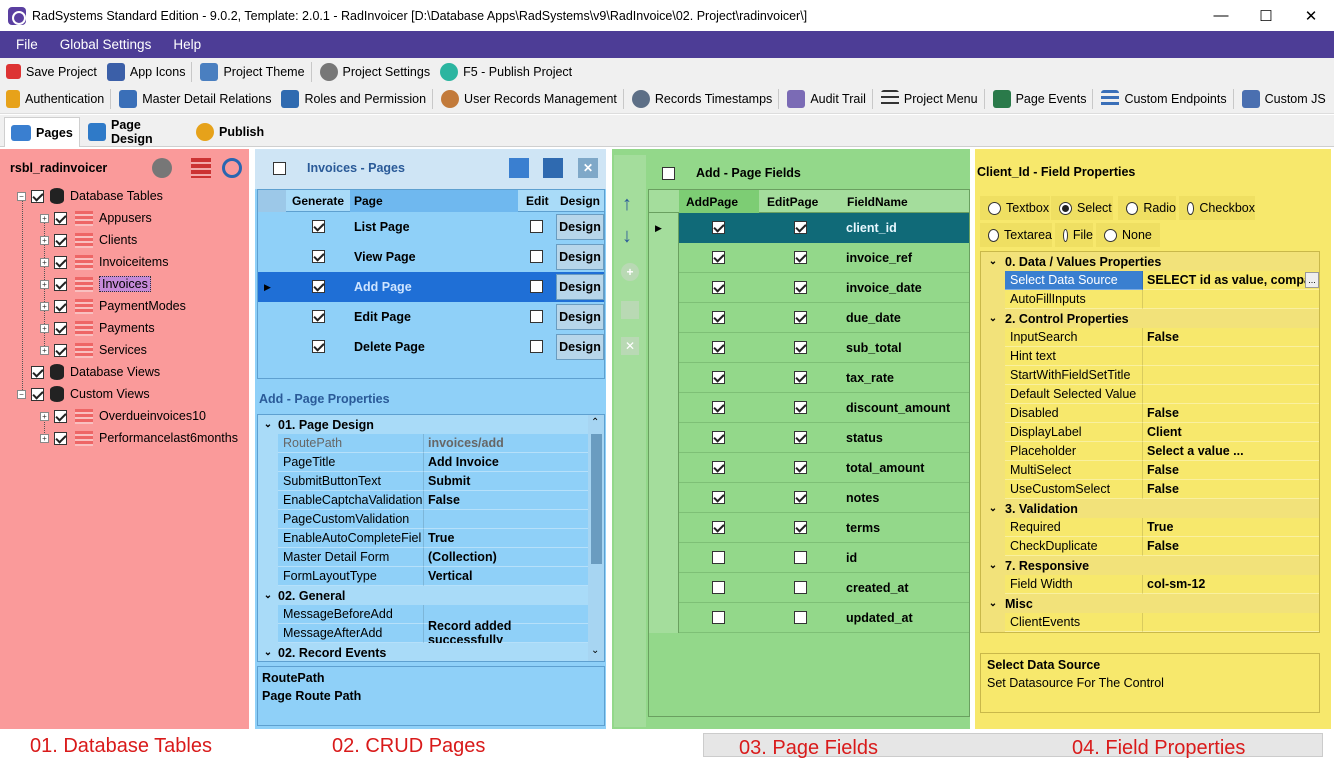  Describe the element at coordinates (27, 44) in the screenshot. I see `menu-file: File` at that location.